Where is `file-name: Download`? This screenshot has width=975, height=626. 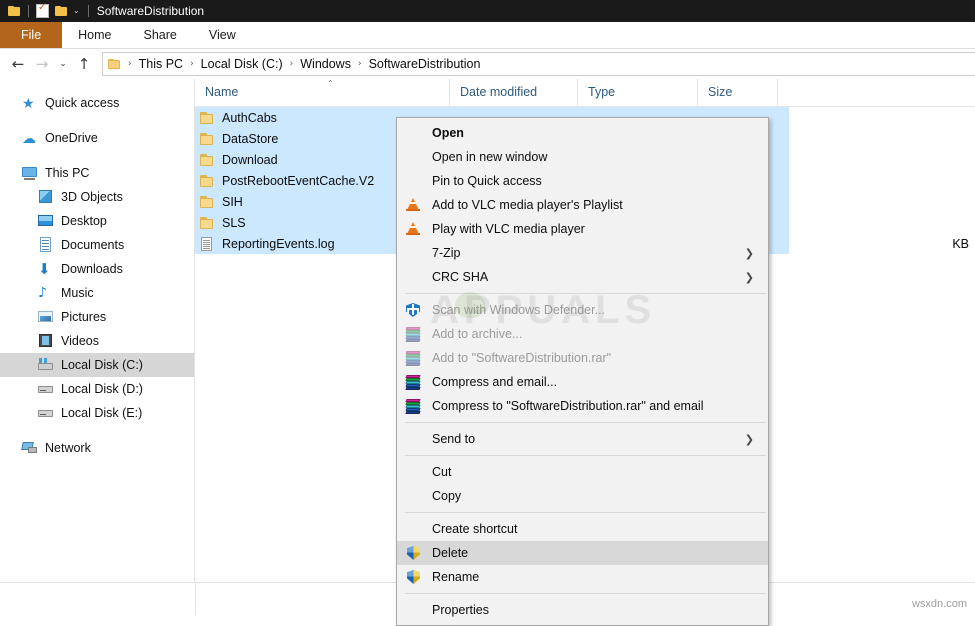
file-name: Download is located at coordinates (250, 159).